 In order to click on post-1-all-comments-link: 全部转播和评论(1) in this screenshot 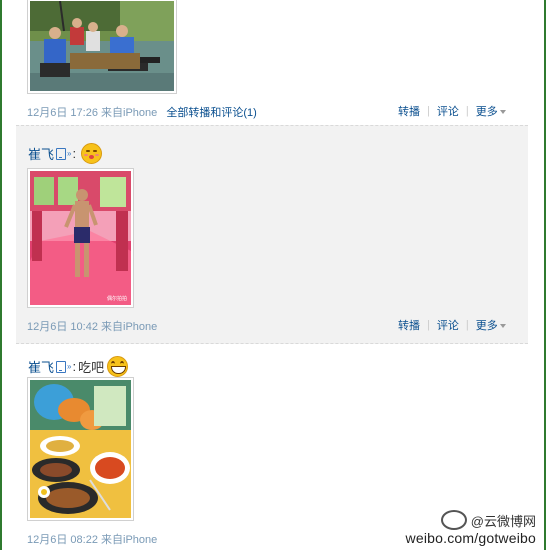, I will do `click(211, 113)`.